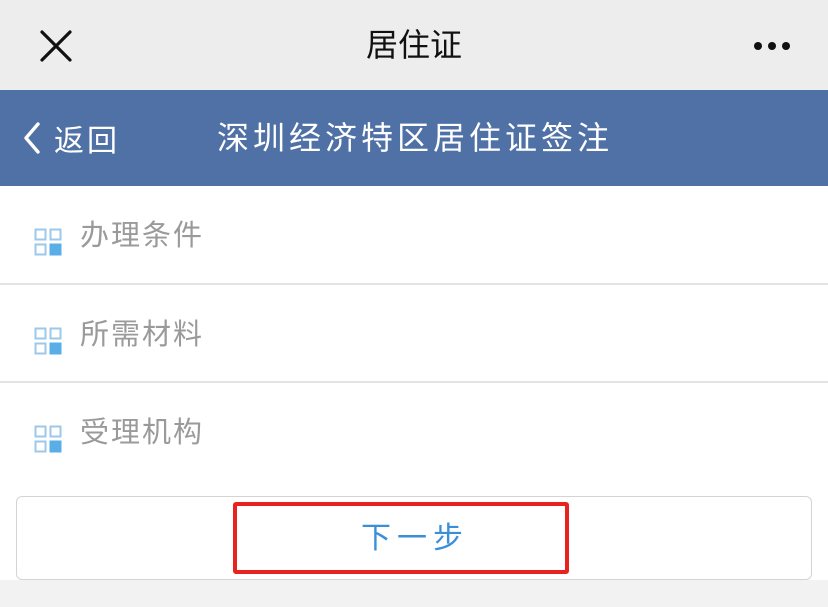 Image resolution: width=828 pixels, height=607 pixels. Describe the element at coordinates (142, 235) in the screenshot. I see `list-item-label: 办理条件` at that location.